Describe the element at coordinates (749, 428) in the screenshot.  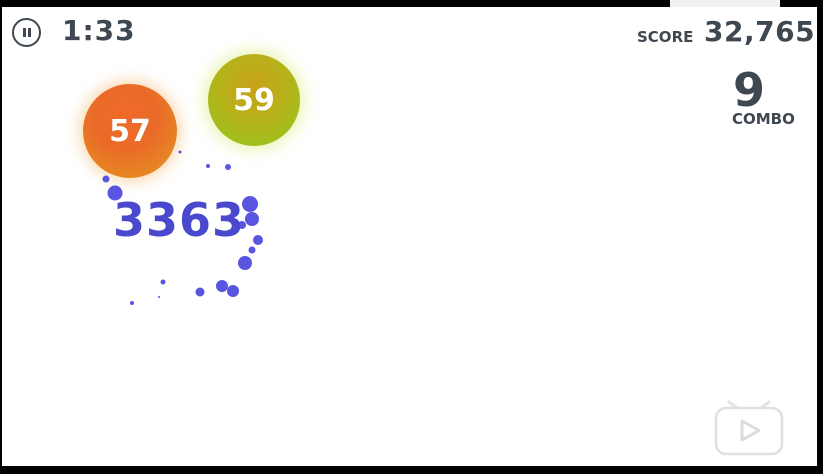
I see `replay-button` at that location.